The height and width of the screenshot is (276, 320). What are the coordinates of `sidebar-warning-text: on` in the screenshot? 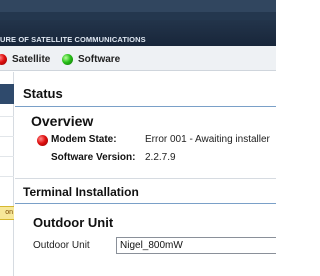 It's located at (9, 212).